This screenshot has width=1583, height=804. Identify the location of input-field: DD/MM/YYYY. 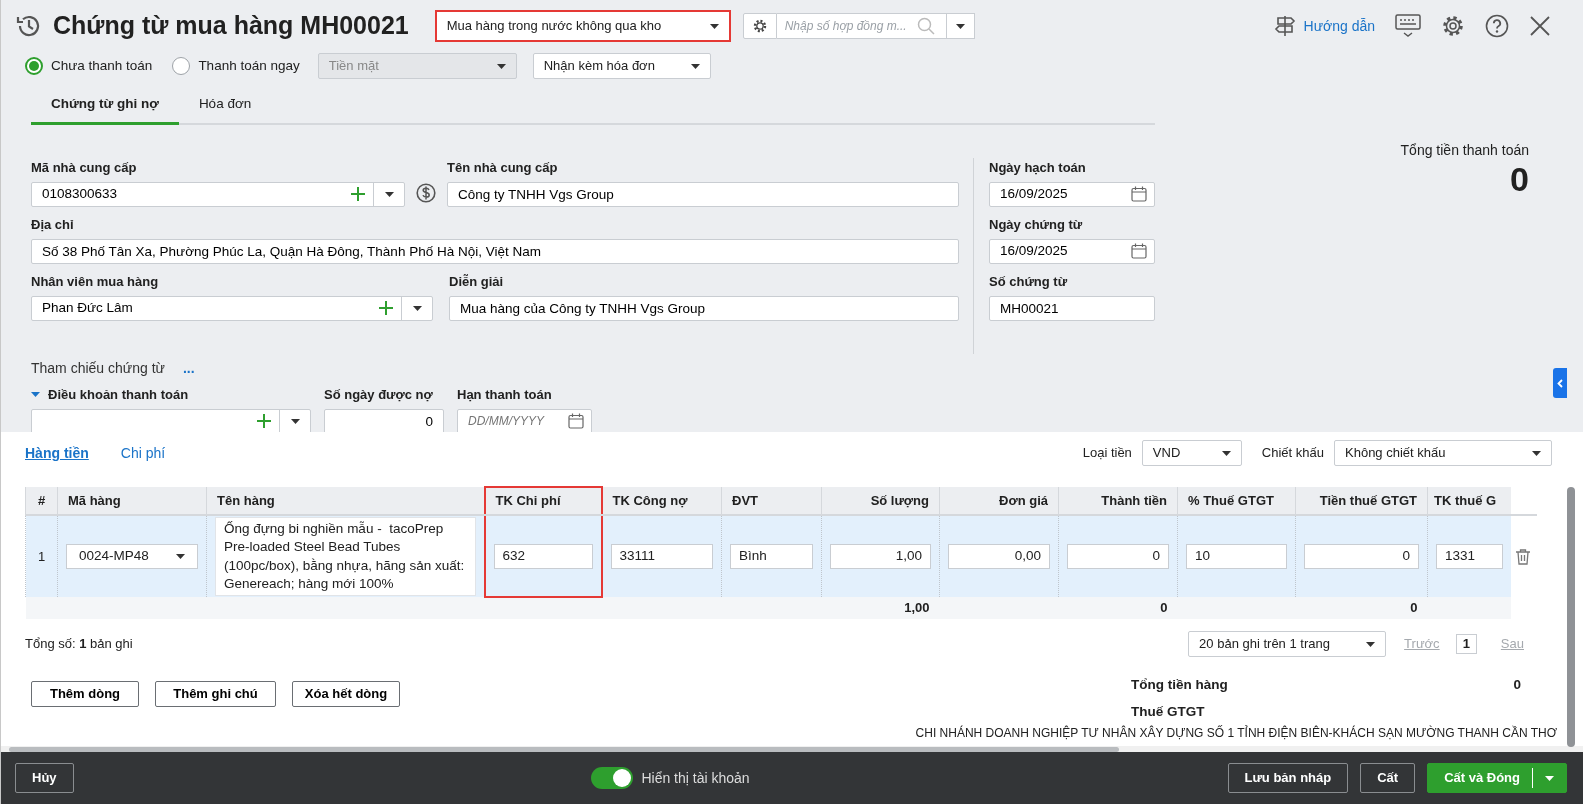
(509, 421).